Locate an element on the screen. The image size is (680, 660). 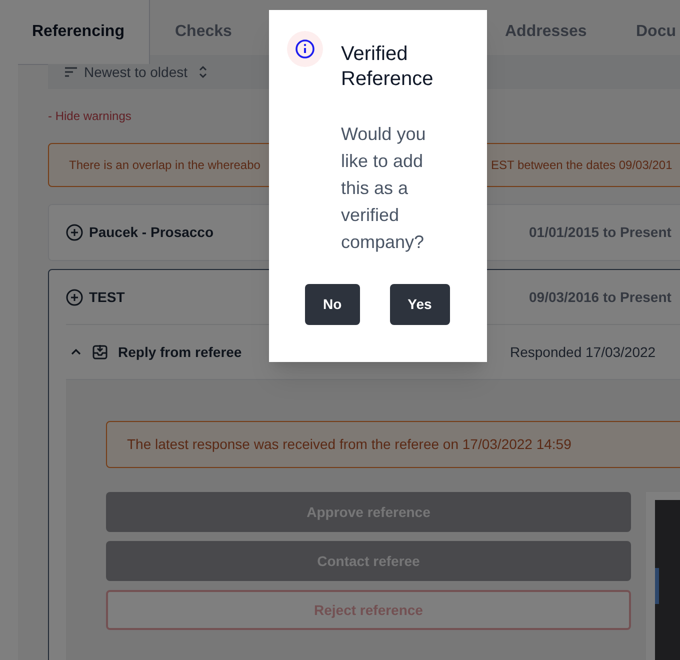
response-status: Responded 17/03/2022 is located at coordinates (583, 352).